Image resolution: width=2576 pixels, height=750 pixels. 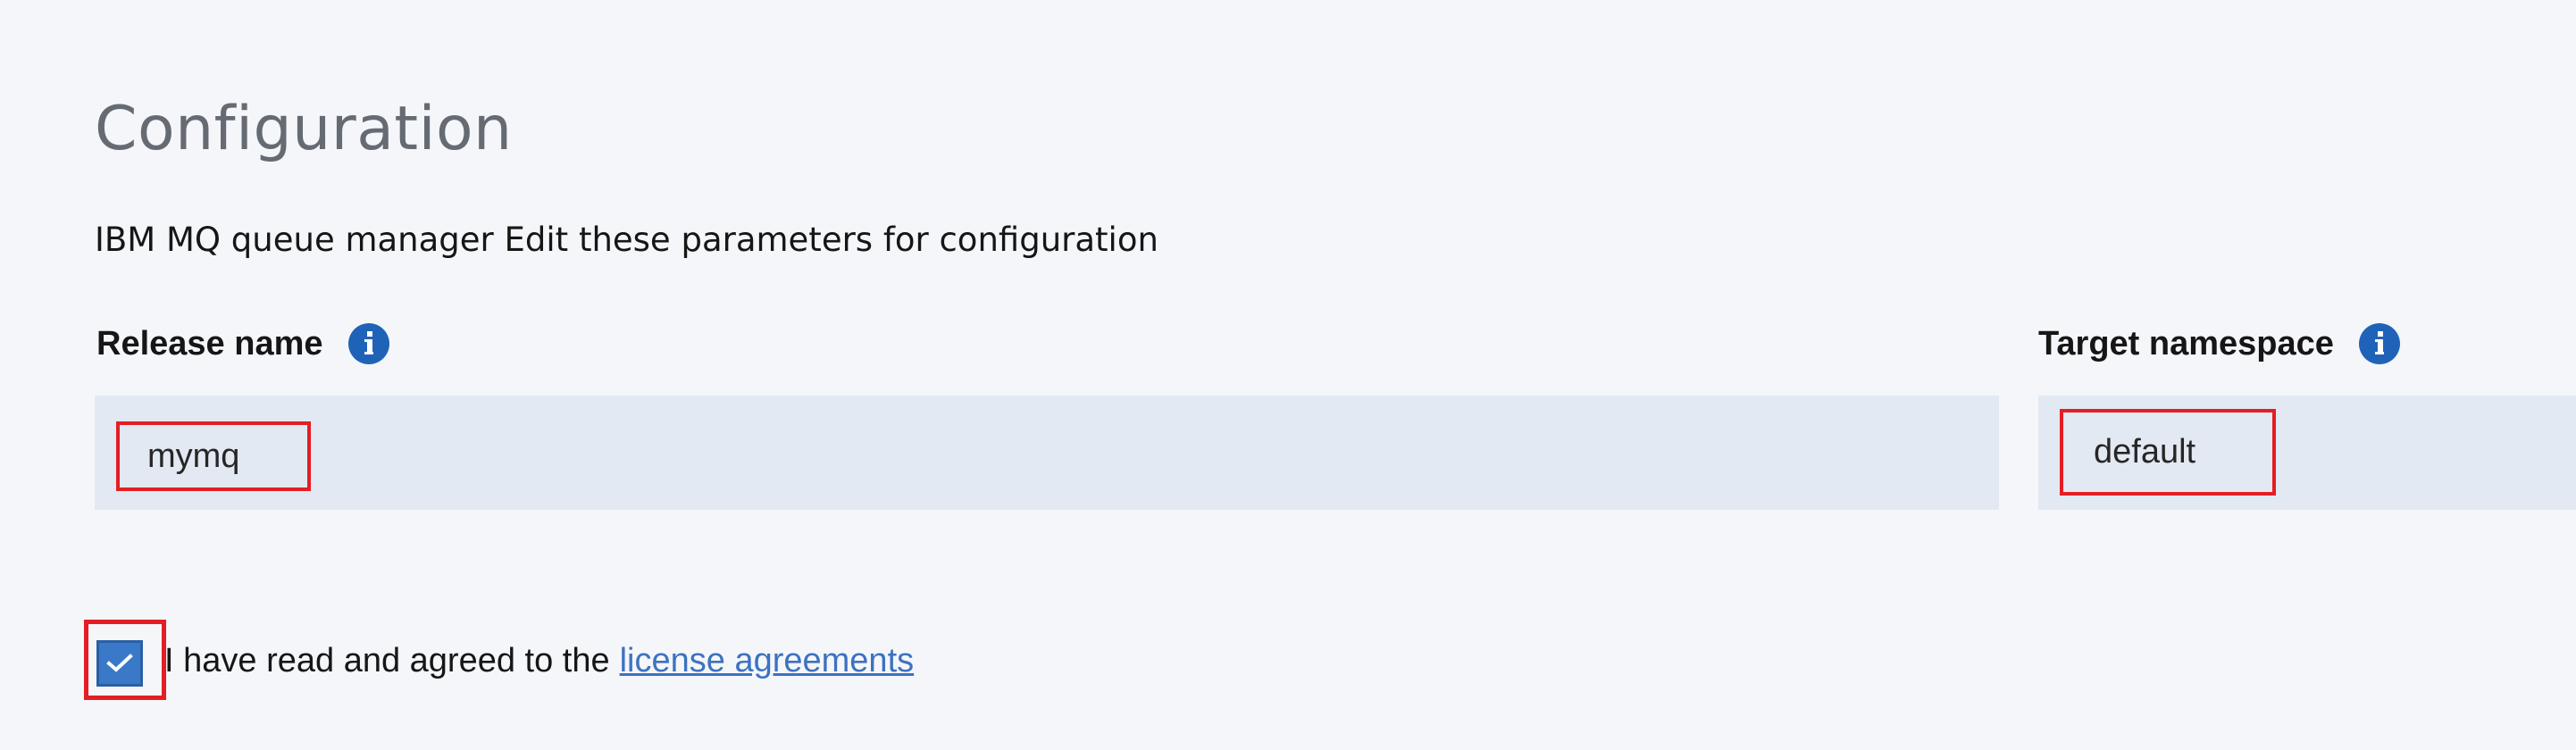 I want to click on target-namespace-label-text: Target namespace, so click(x=2186, y=343).